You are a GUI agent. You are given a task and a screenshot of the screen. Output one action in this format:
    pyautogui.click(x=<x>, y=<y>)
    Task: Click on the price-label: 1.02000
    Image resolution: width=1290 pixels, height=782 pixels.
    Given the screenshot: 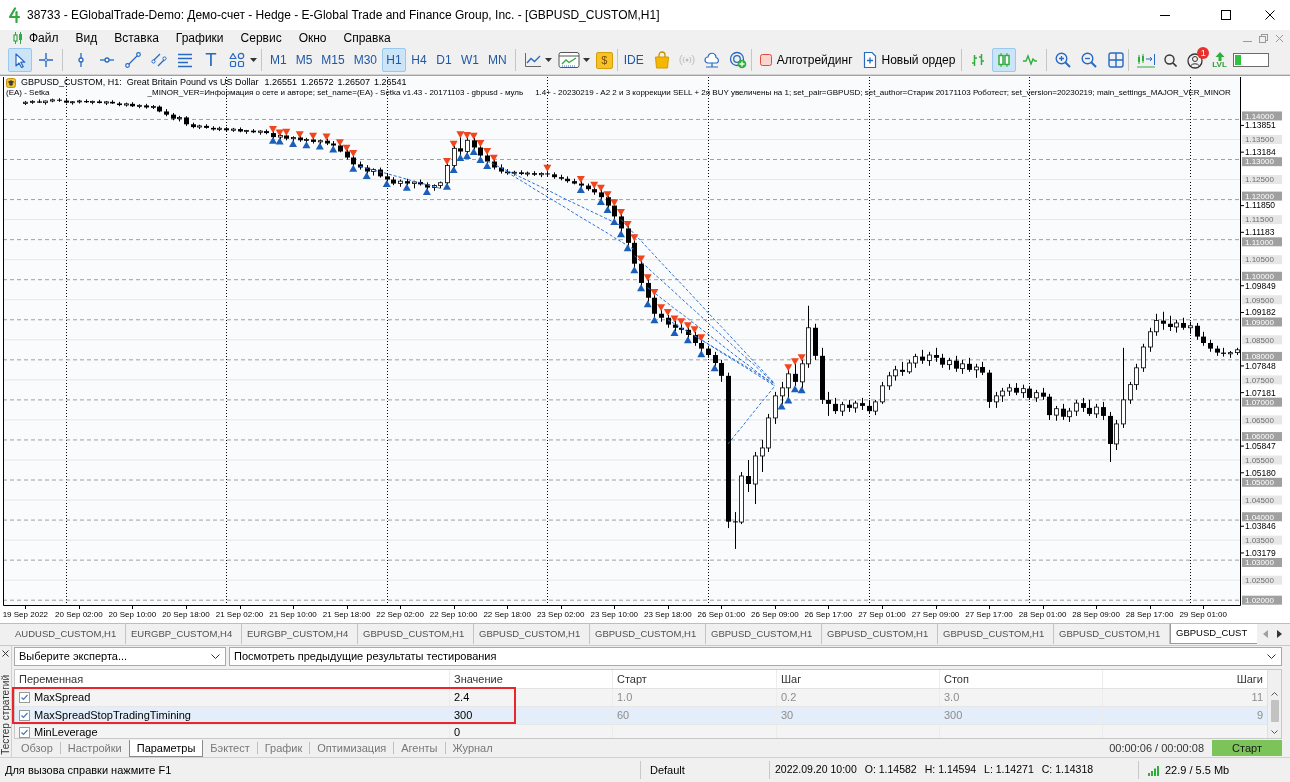 What is the action you would take?
    pyautogui.click(x=1262, y=600)
    